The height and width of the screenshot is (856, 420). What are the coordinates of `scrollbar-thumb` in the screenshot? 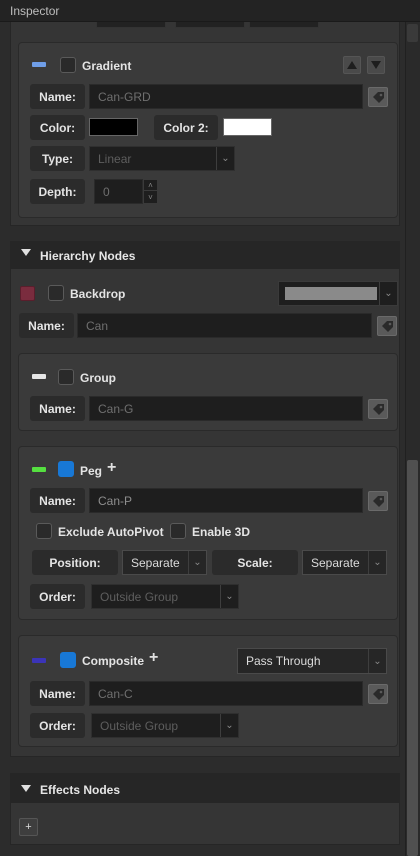 It's located at (412, 658).